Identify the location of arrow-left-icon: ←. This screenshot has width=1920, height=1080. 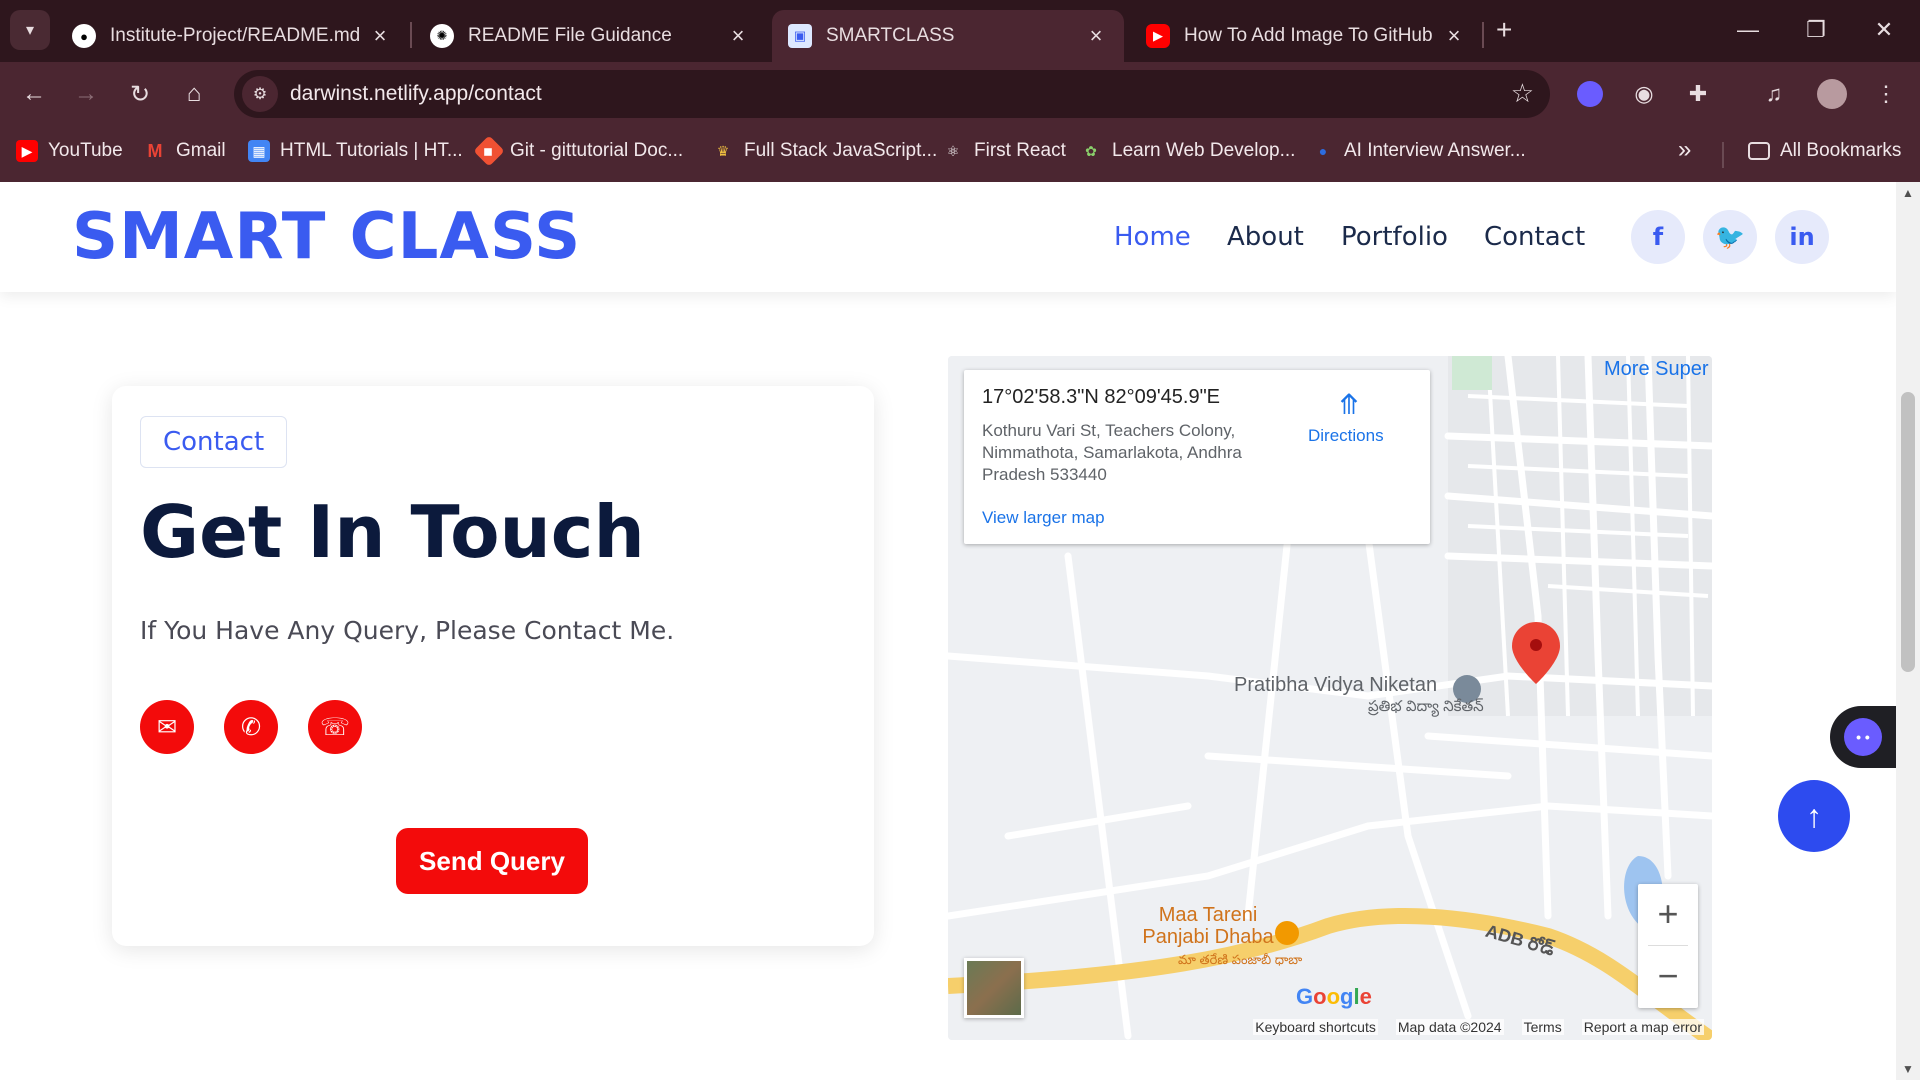
(34, 93).